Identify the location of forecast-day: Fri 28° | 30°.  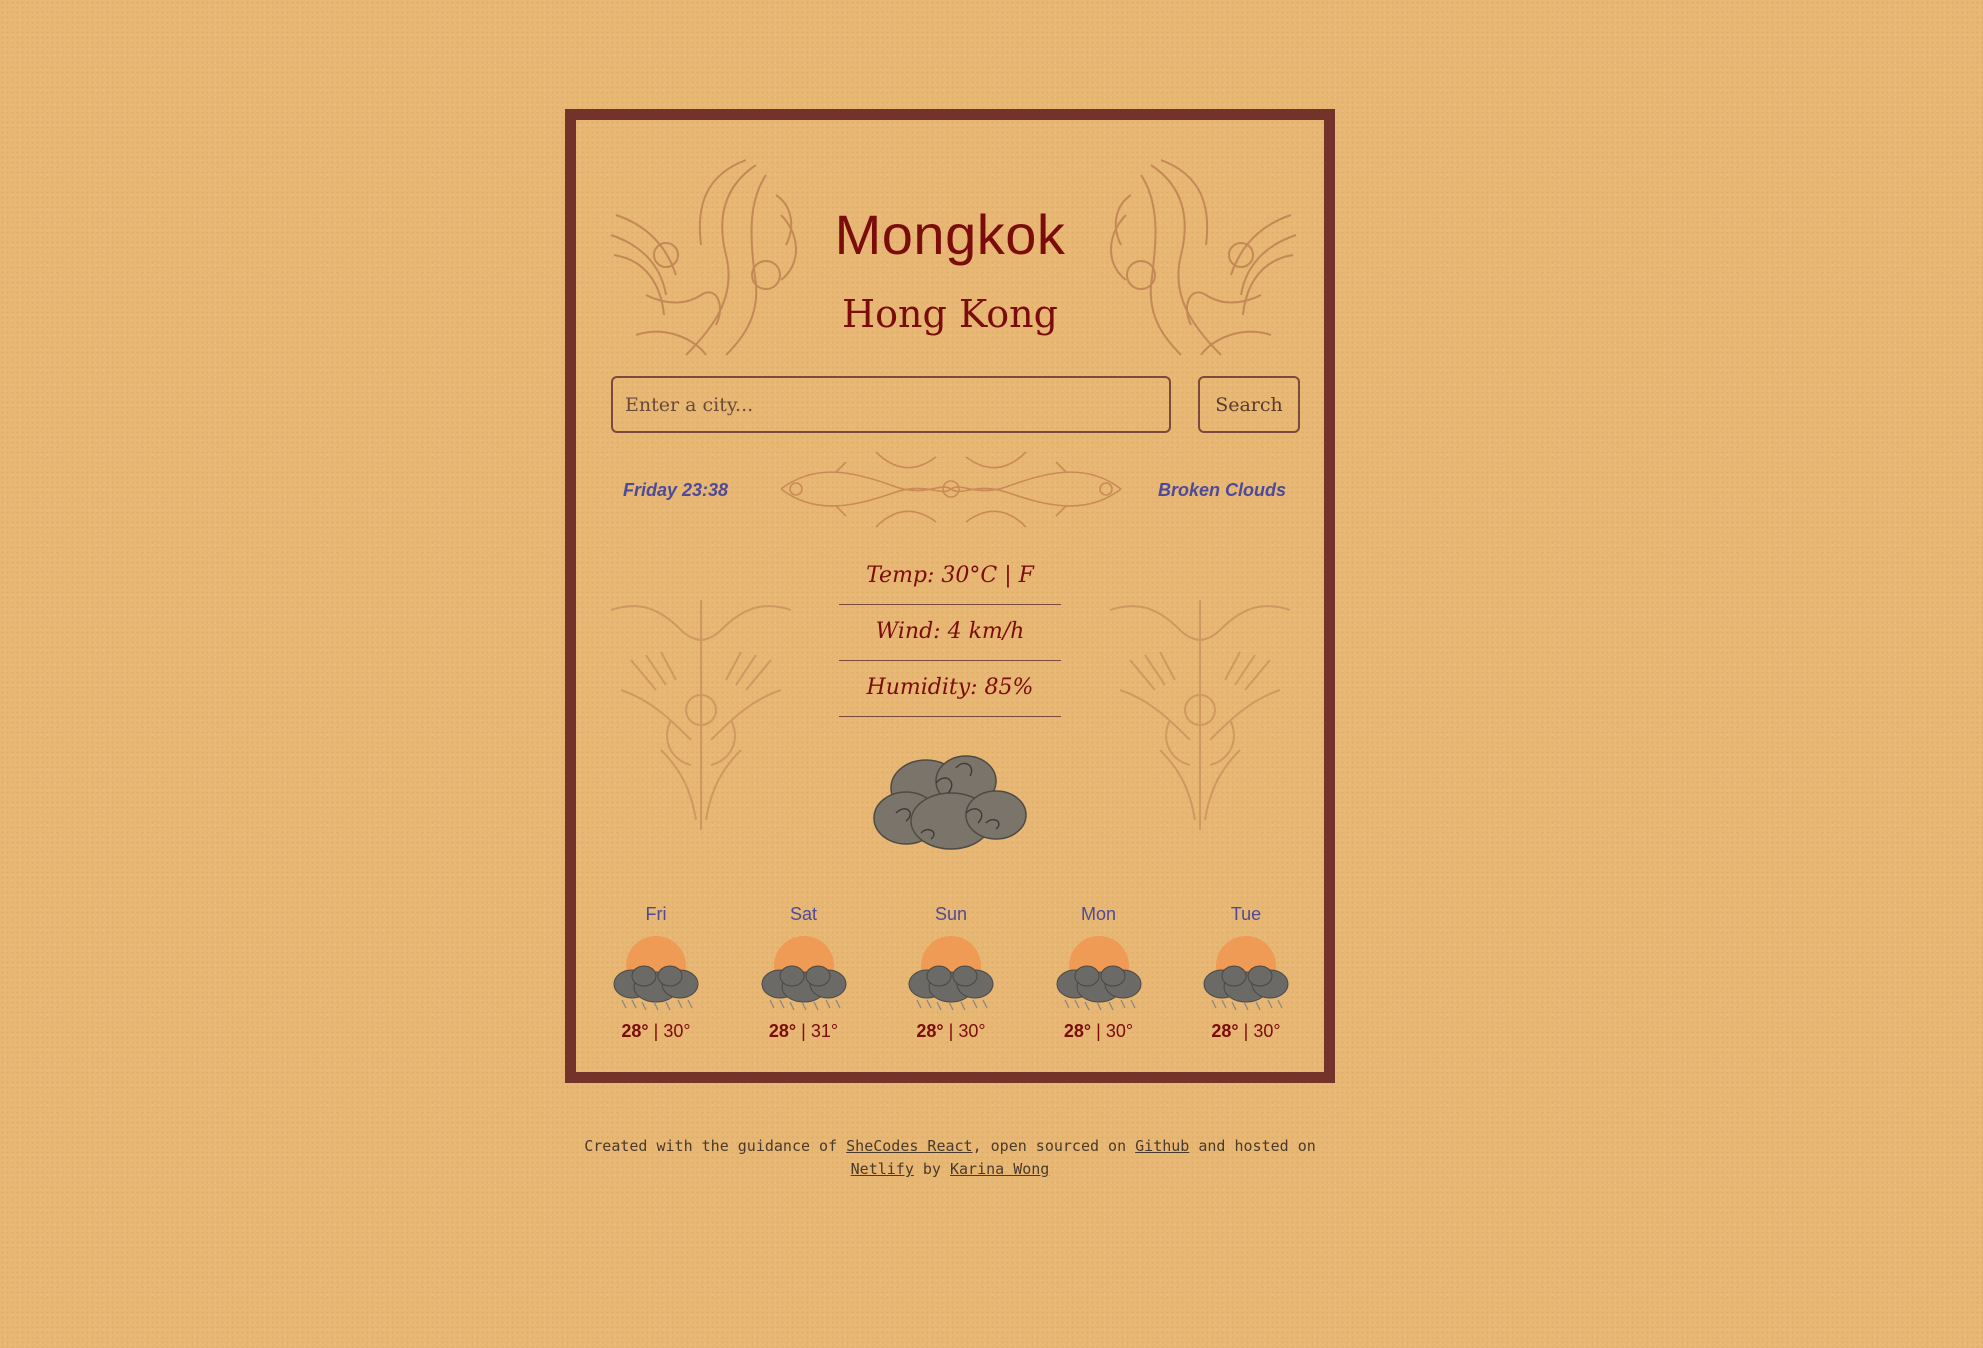
(656, 973).